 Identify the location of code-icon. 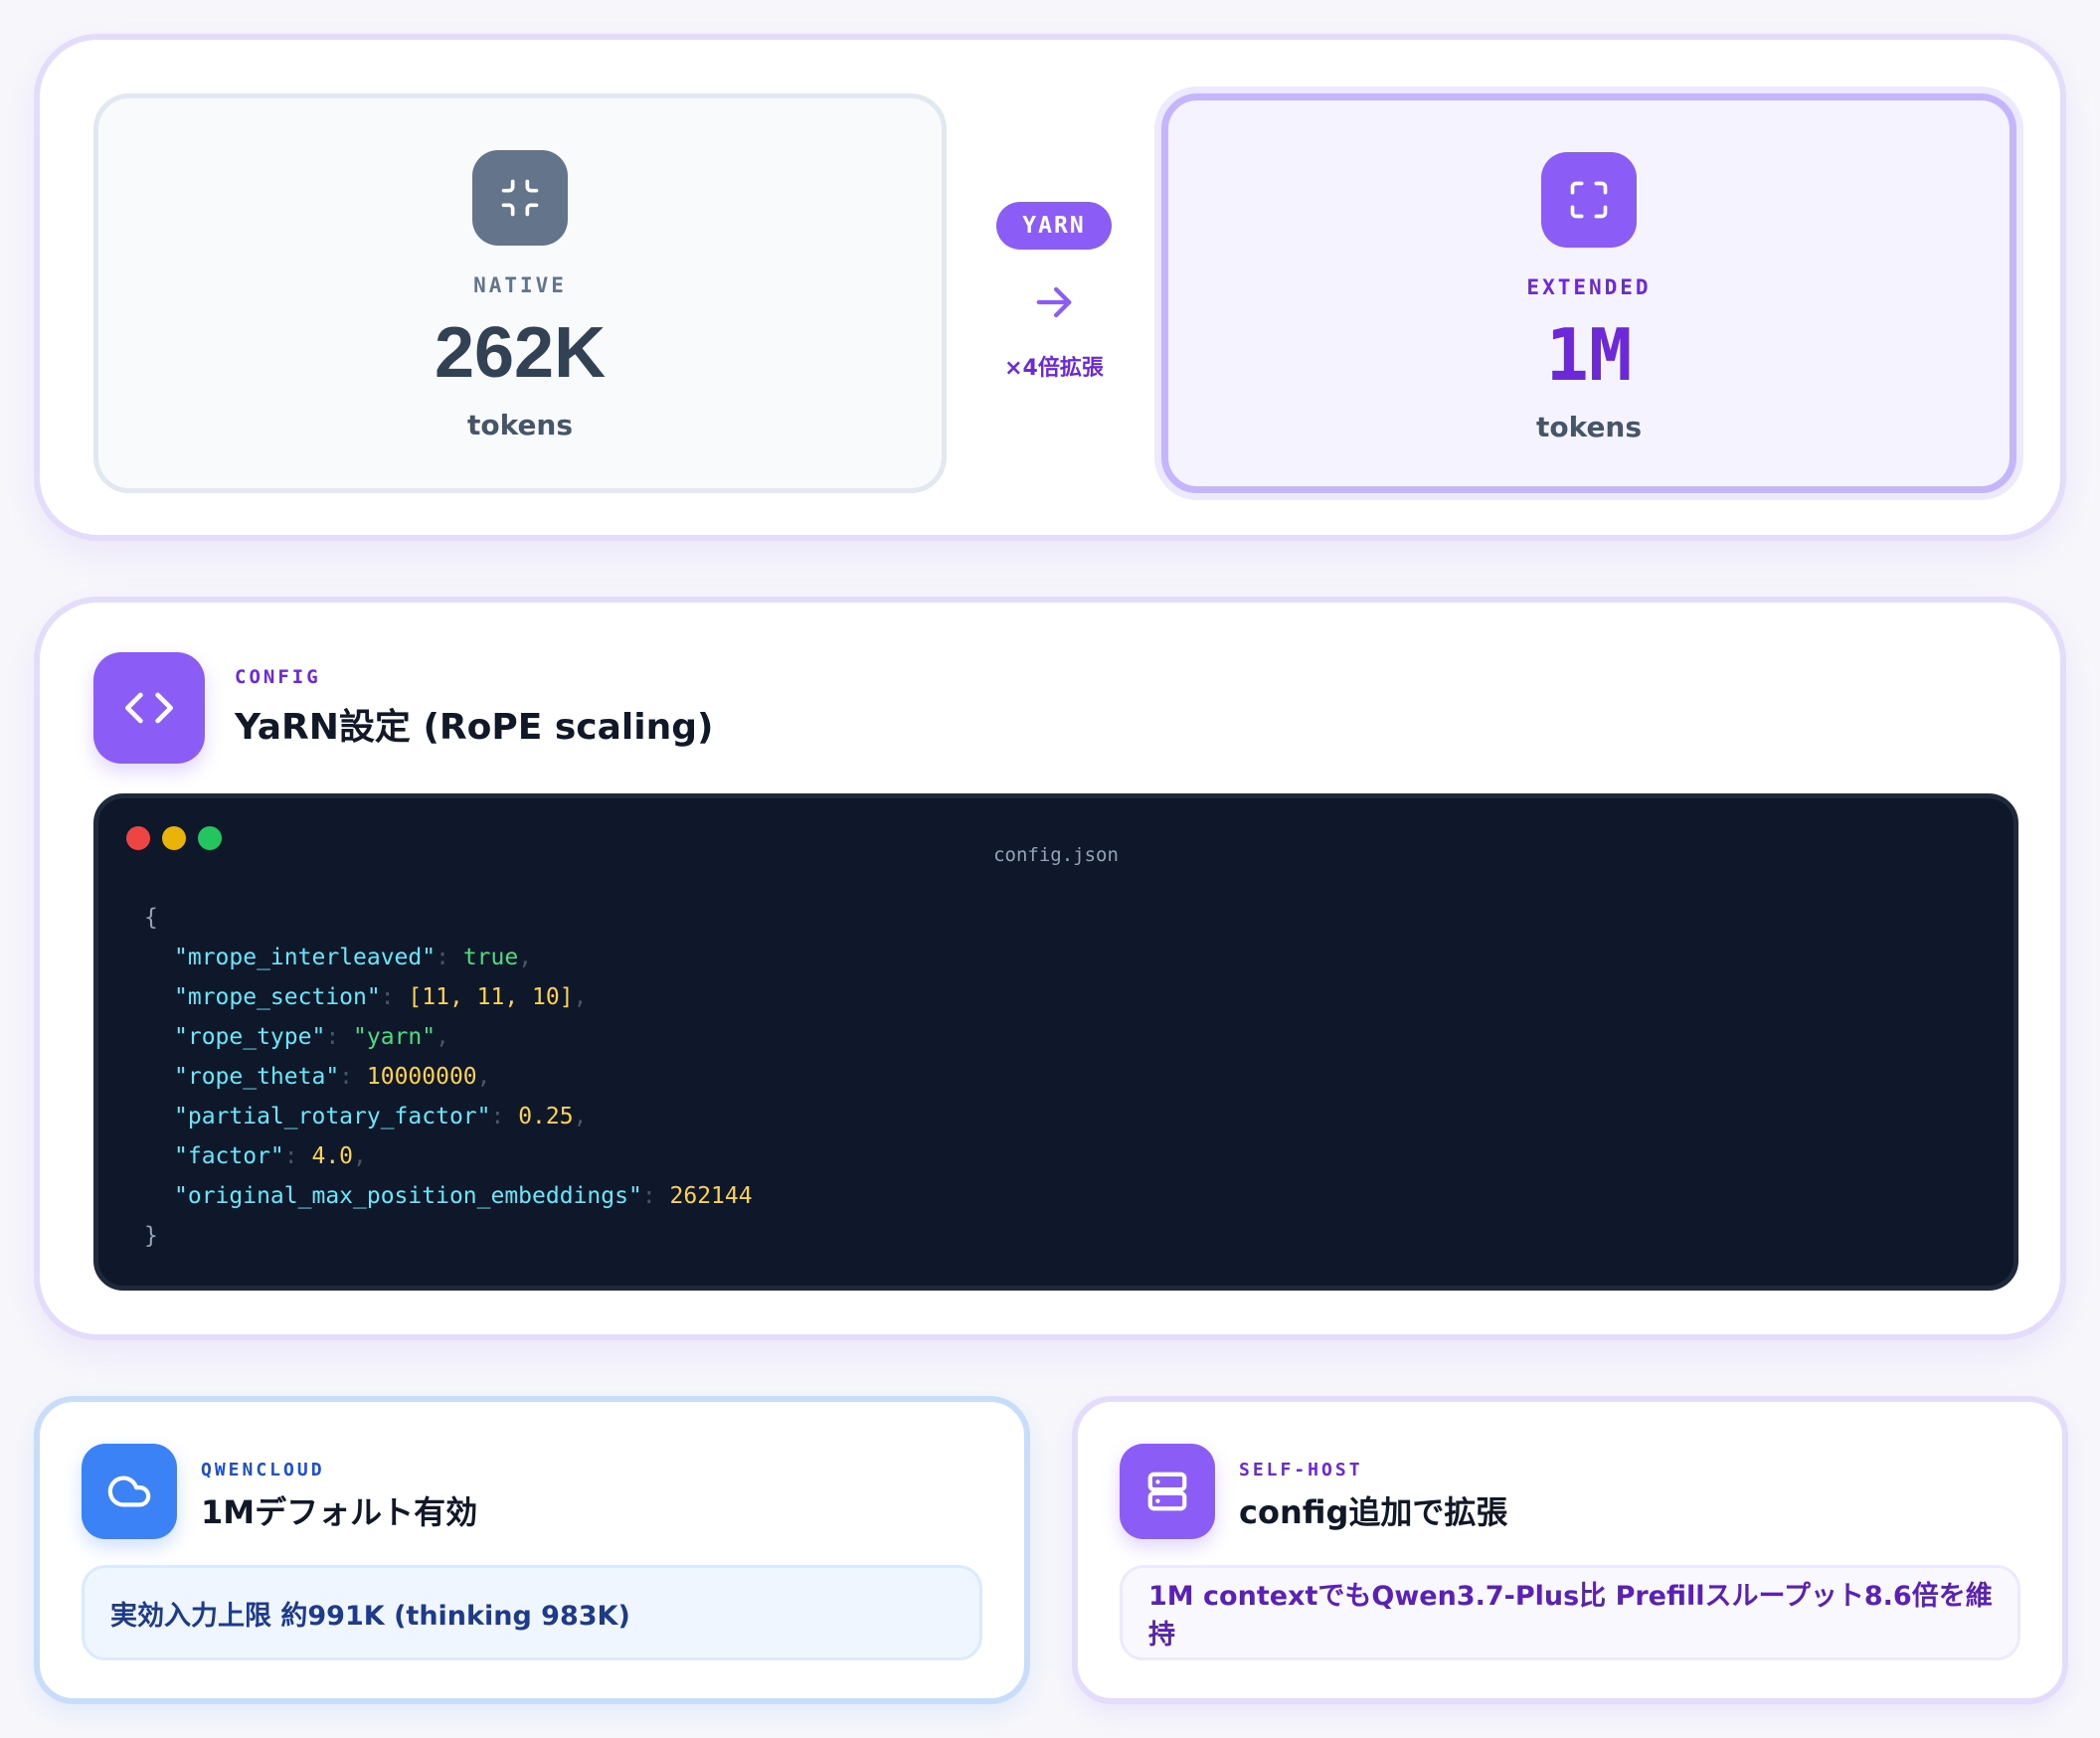
(149, 708).